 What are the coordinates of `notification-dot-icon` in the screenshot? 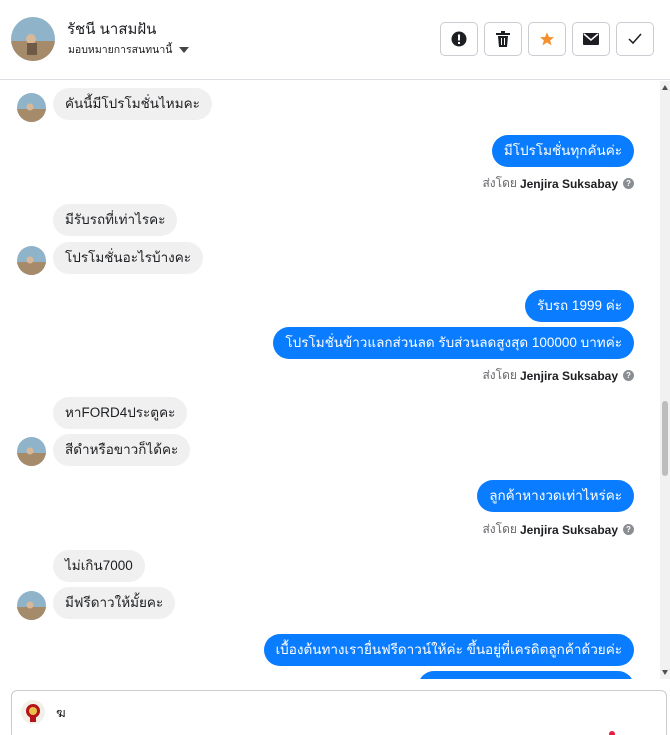 It's located at (612, 733).